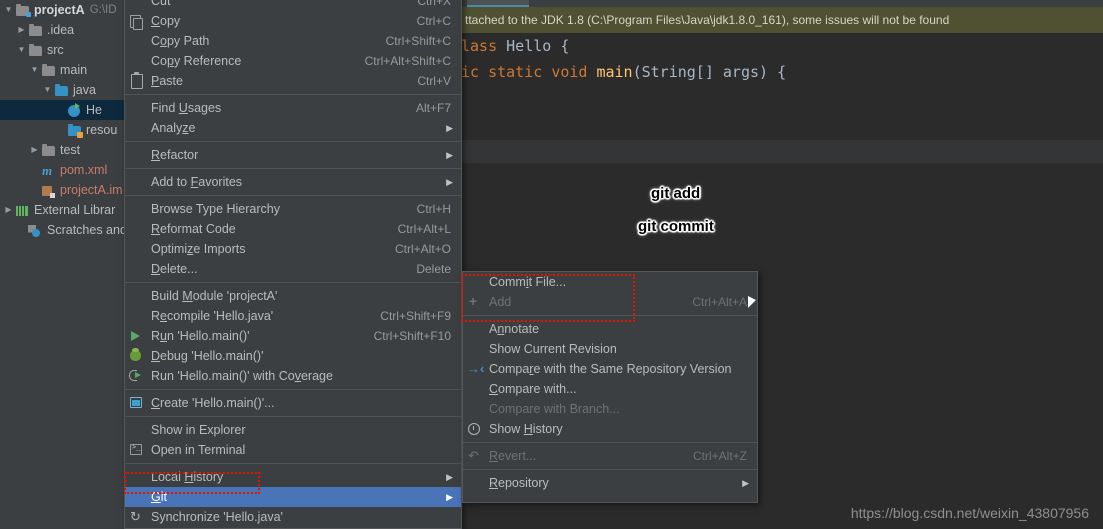 This screenshot has width=1103, height=529. What do you see at coordinates (293, 296) in the screenshot?
I see `menu-item-build-module-projecta: Build Module 'projectA'` at bounding box center [293, 296].